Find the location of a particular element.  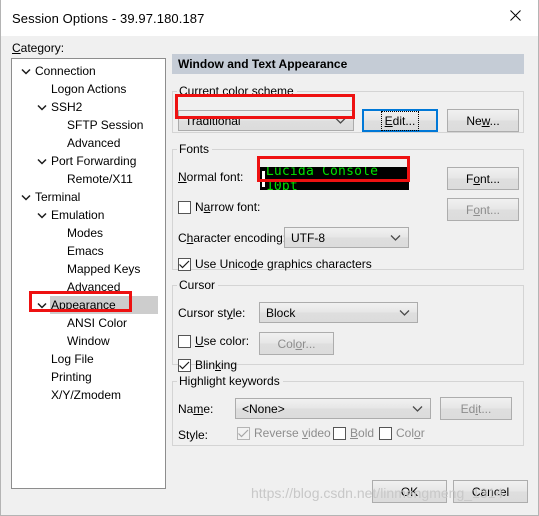

tree-item-label: Terminal is located at coordinates (58, 197).